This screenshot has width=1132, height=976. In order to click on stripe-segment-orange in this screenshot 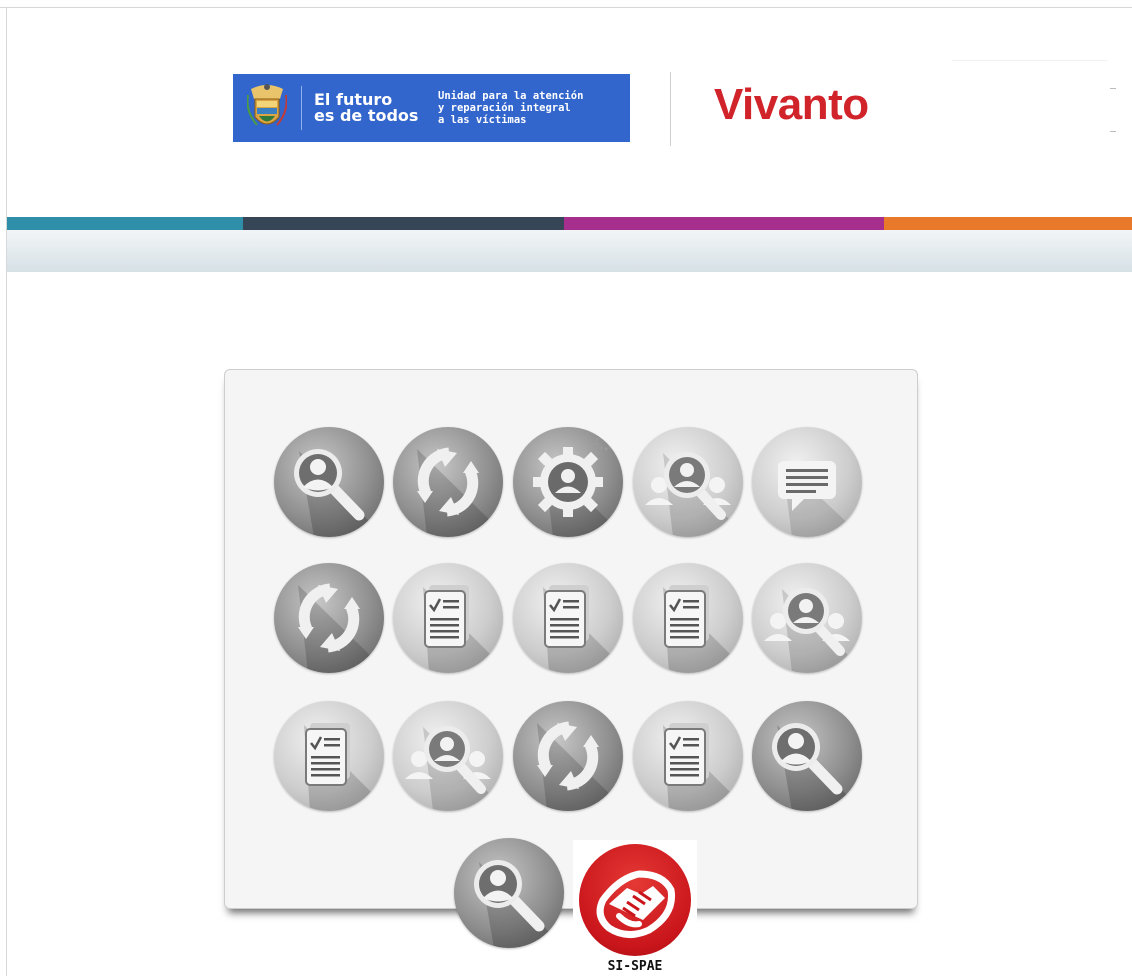, I will do `click(1008, 223)`.